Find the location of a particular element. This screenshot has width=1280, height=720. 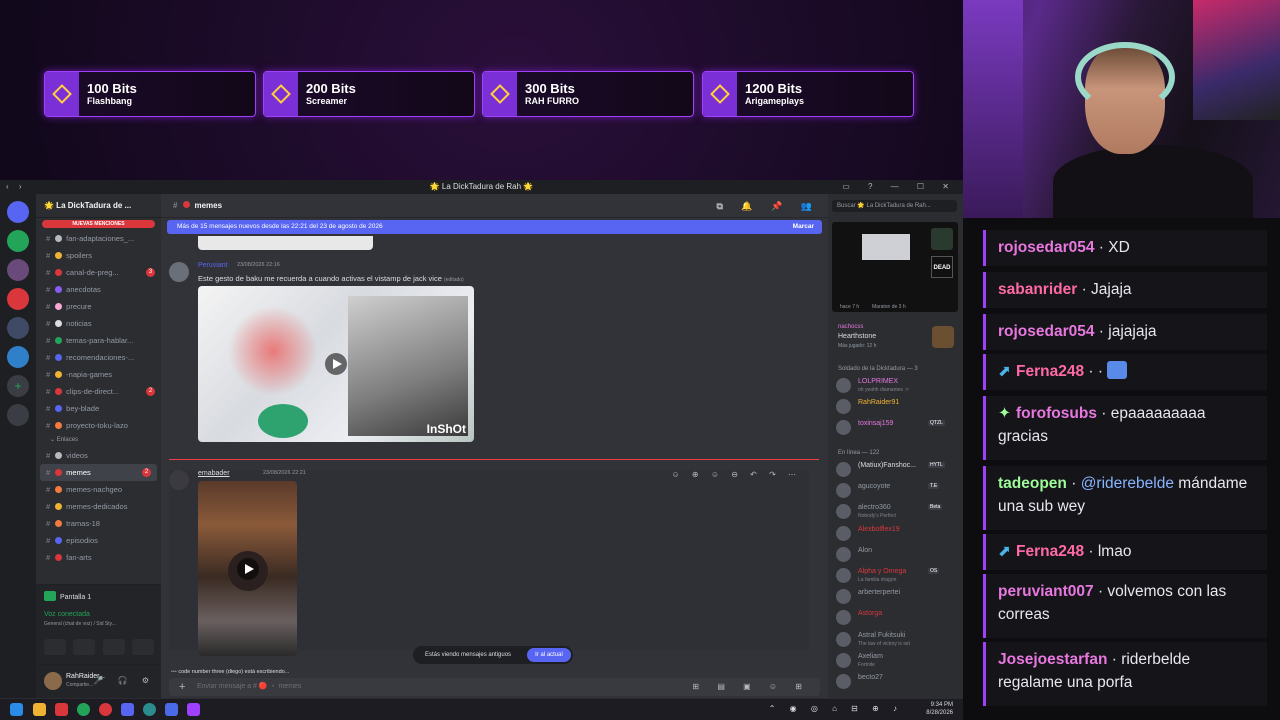

member-item: (Matiux)Fanshoc... HYTL is located at coordinates (898, 470).